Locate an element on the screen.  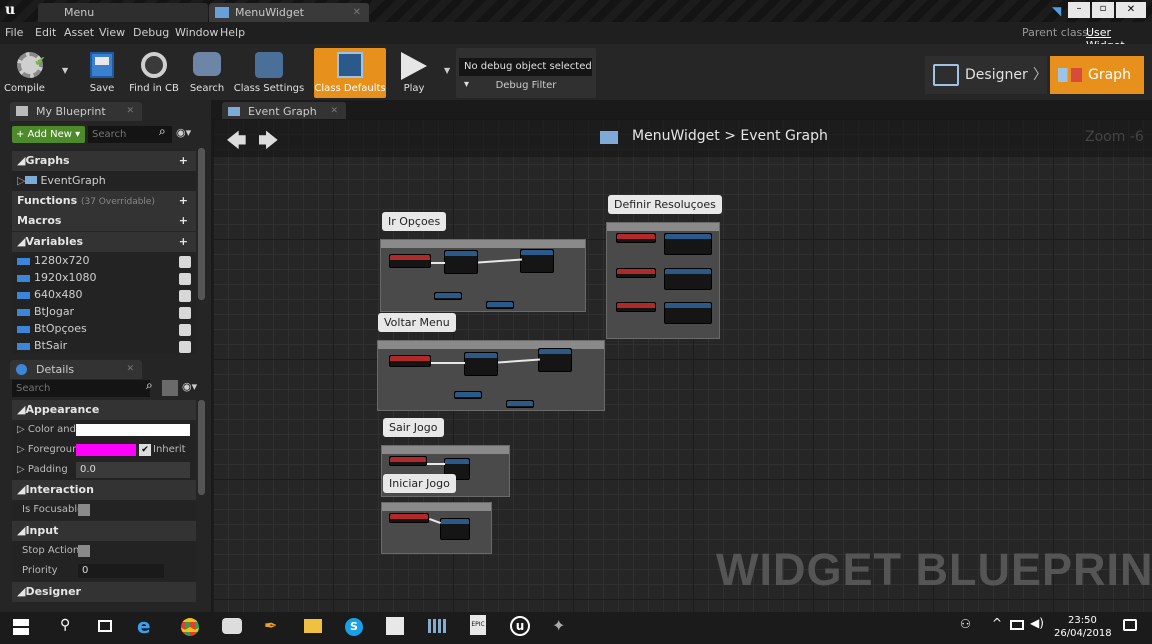
variable-item: 640x480 is located at coordinates (104, 294).